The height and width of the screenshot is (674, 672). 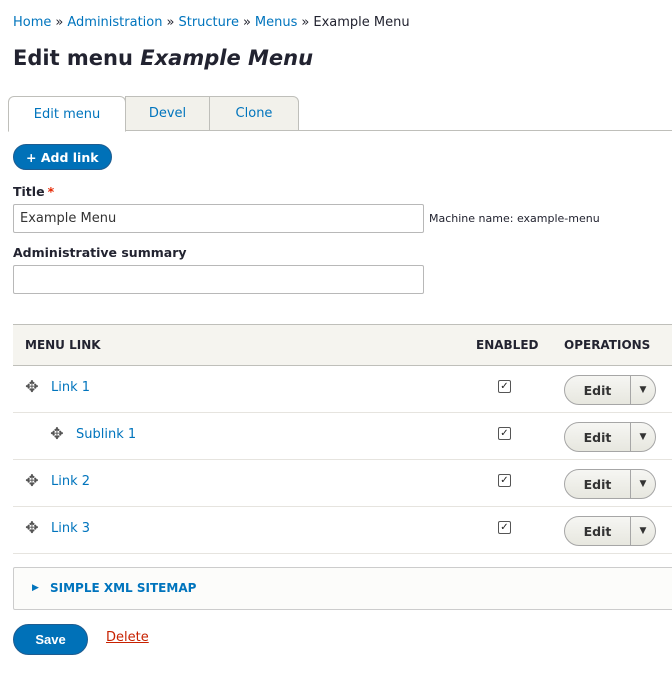 I want to click on menu-link: Link 2, so click(x=70, y=481).